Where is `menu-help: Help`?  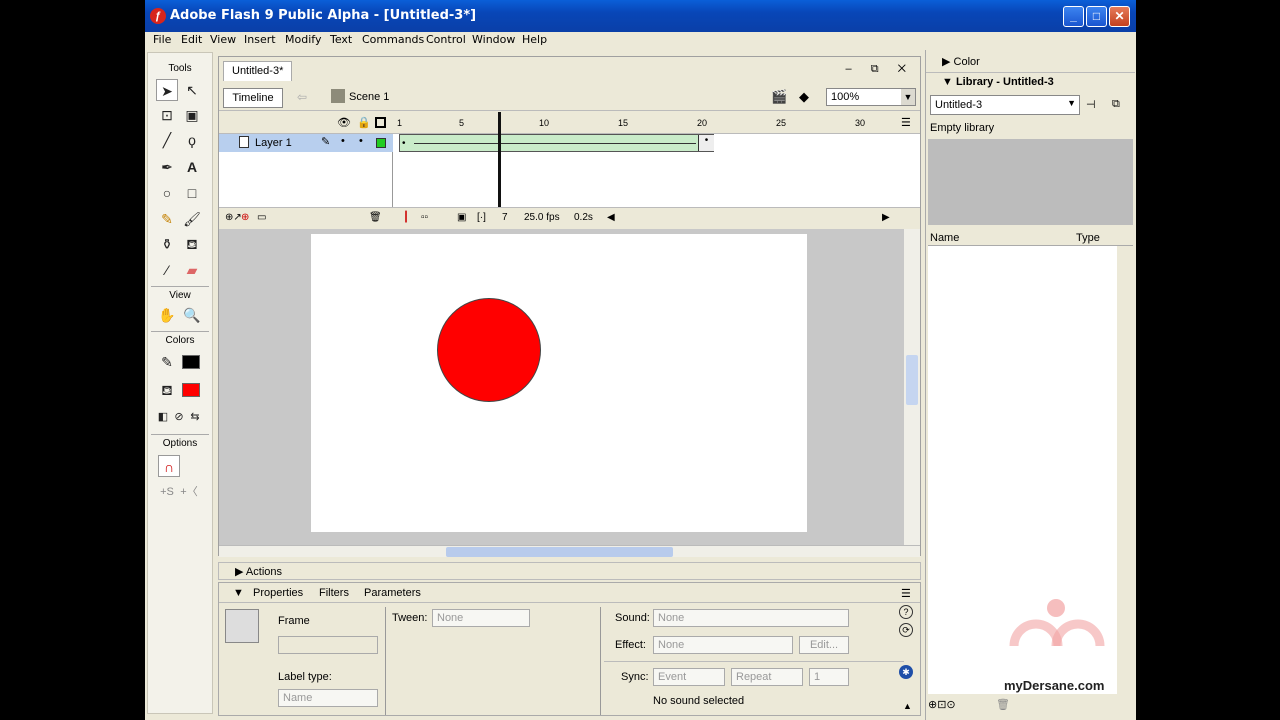 menu-help: Help is located at coordinates (534, 39).